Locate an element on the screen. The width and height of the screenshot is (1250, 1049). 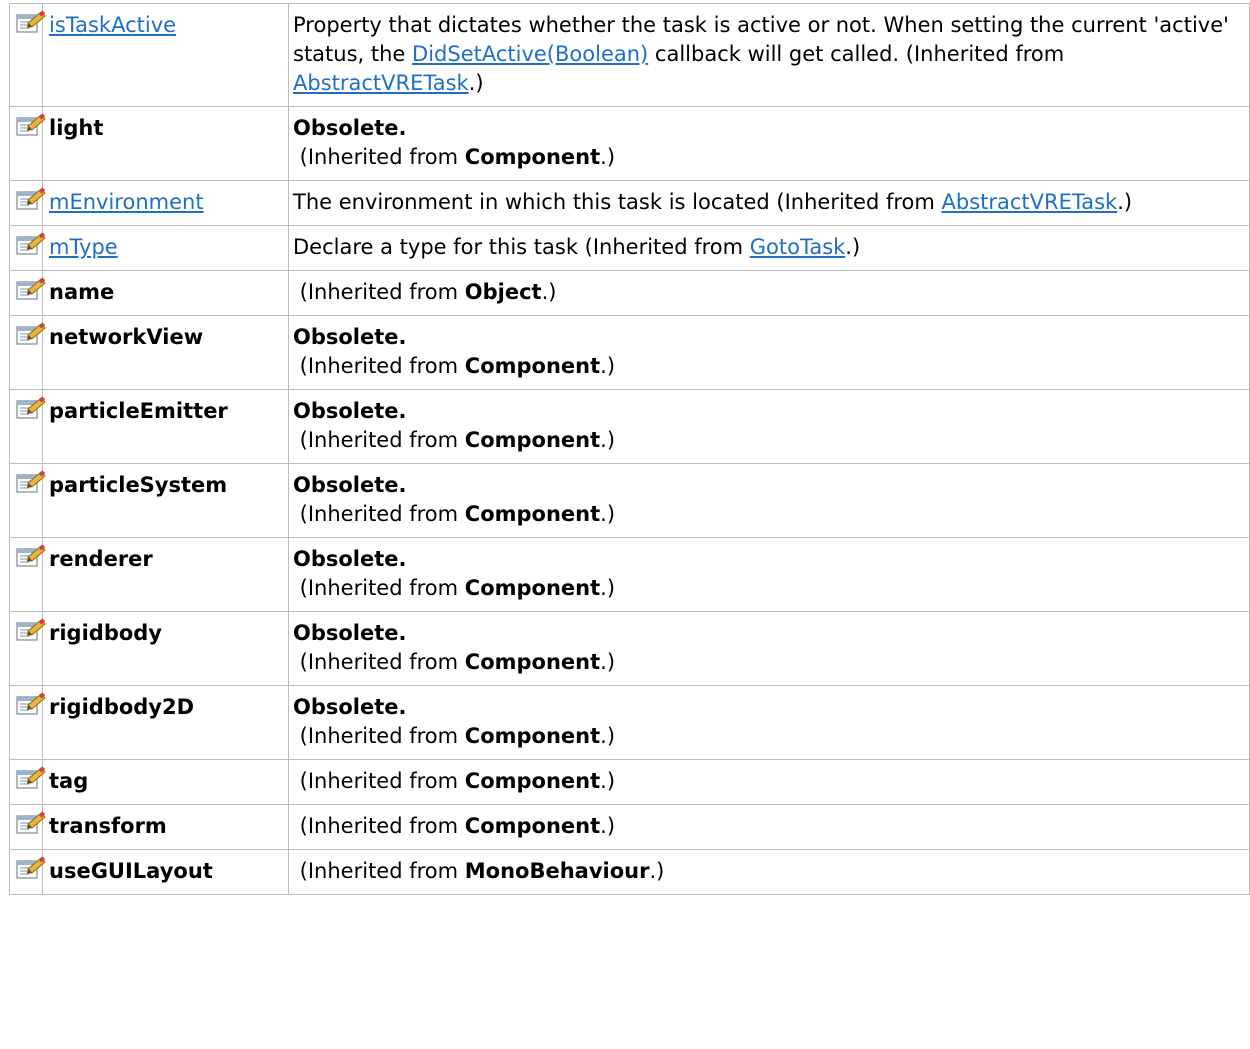
member-description-cell: (Inherited from Component.) is located at coordinates (769, 782).